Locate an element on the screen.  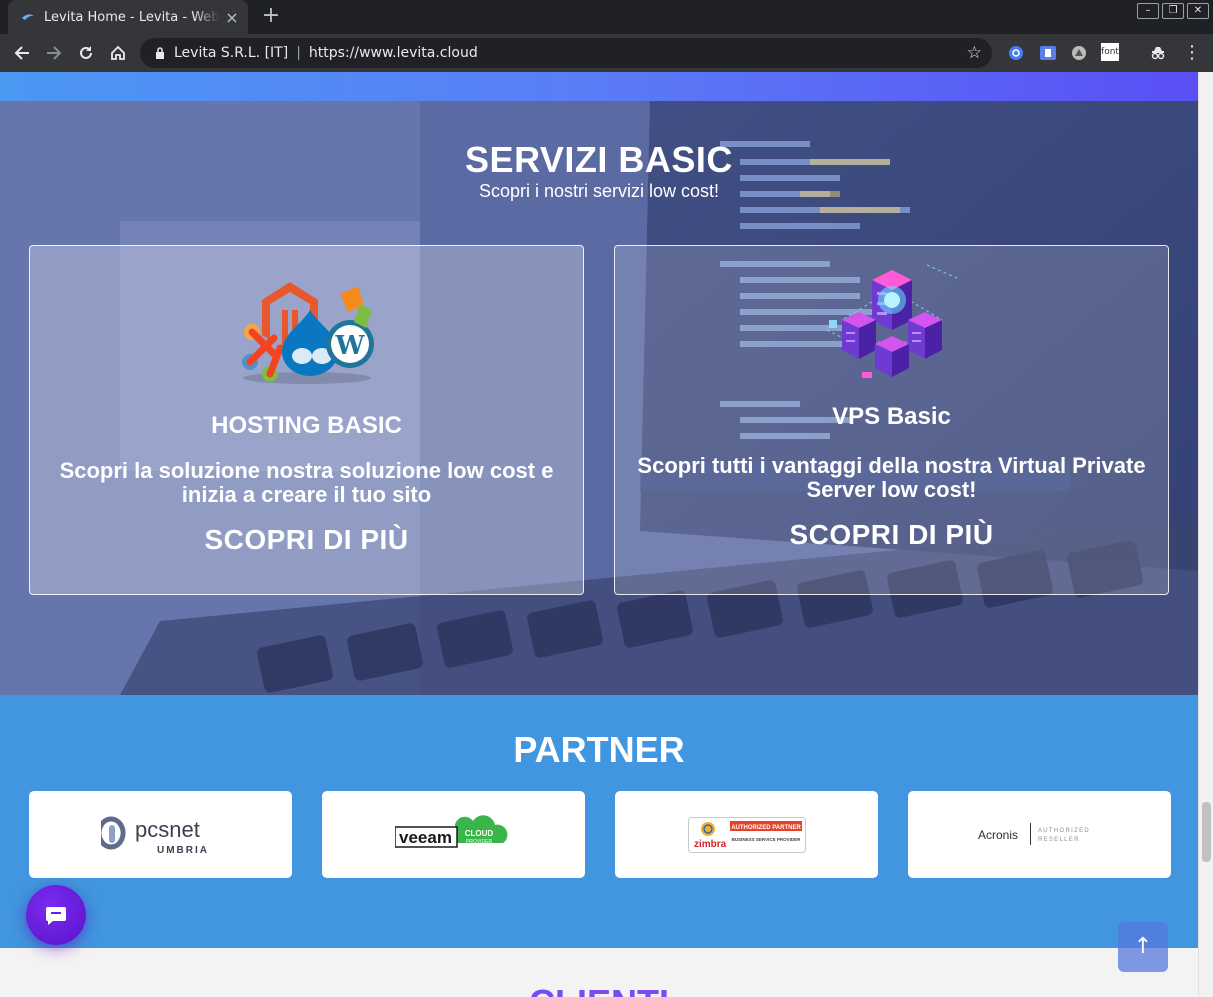
chat-bubble-icon is located at coordinates (56, 916).